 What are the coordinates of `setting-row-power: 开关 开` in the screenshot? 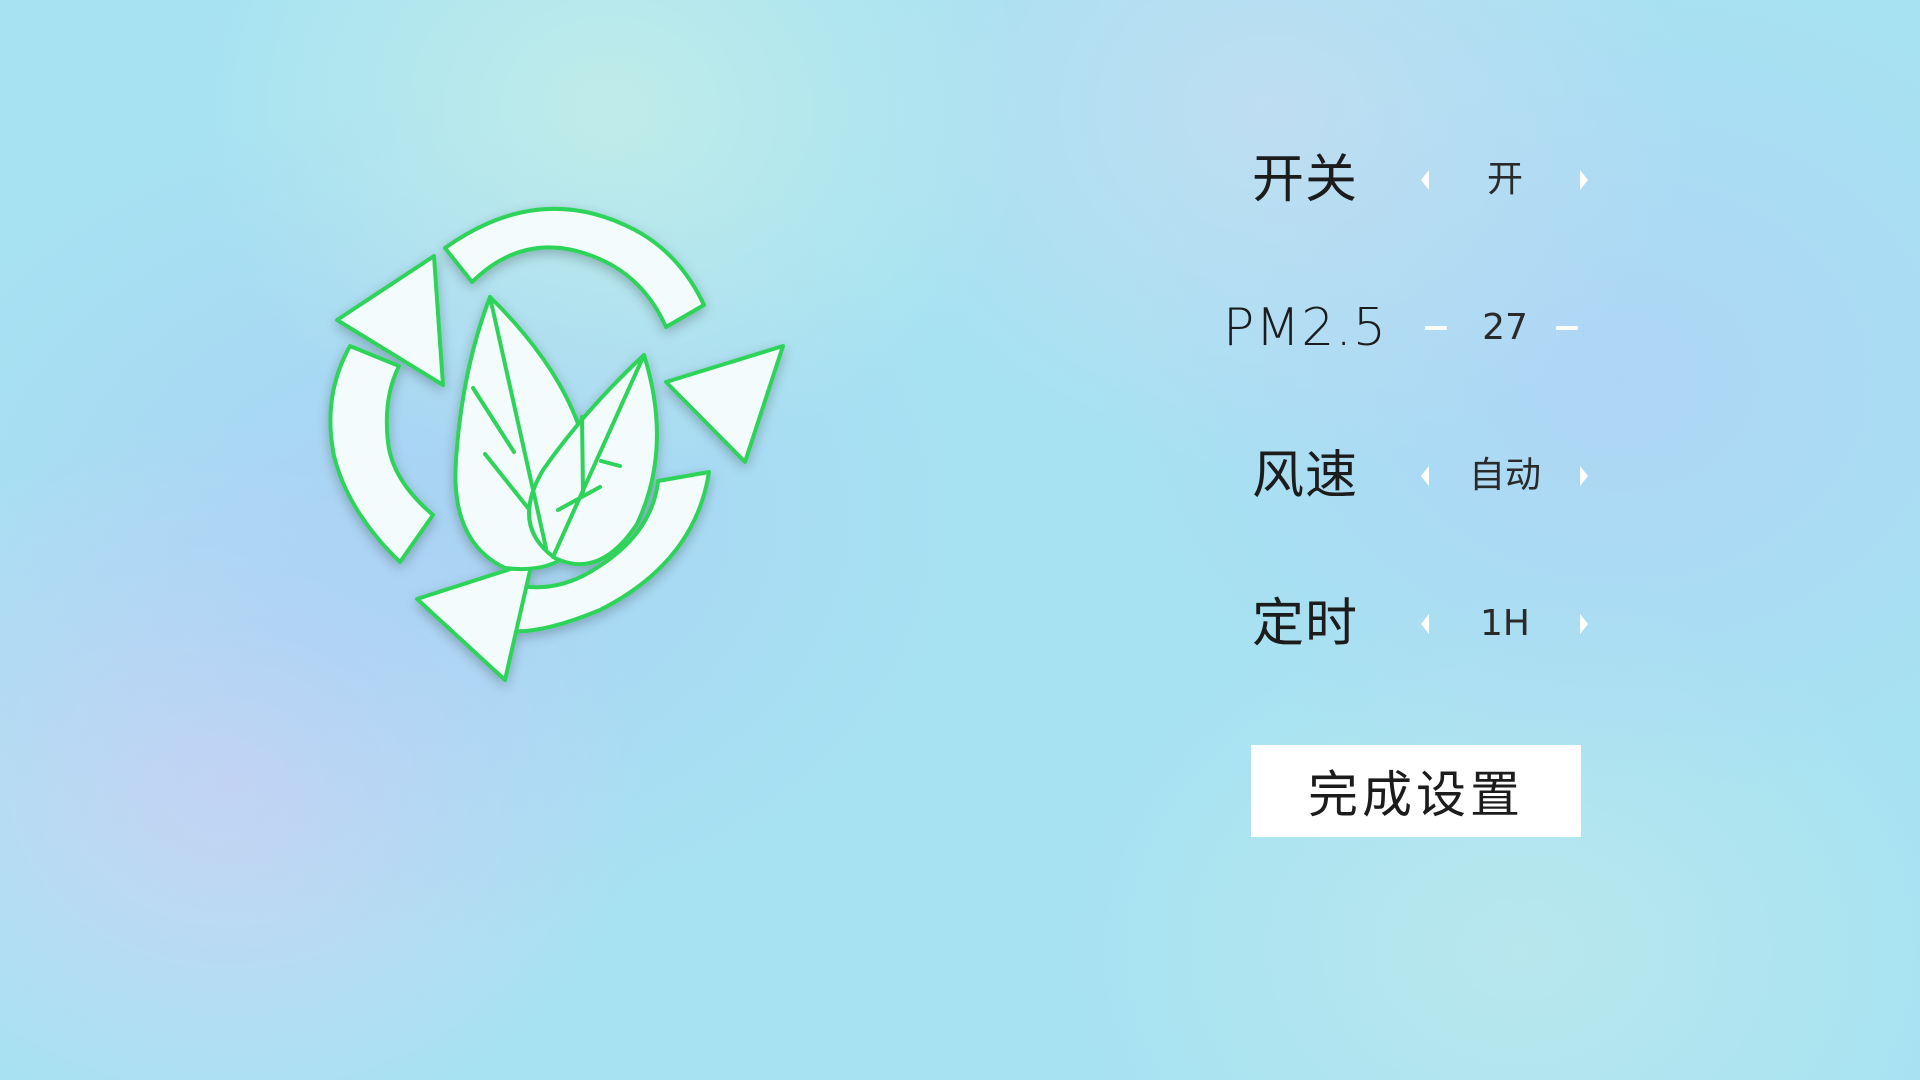 It's located at (1410, 180).